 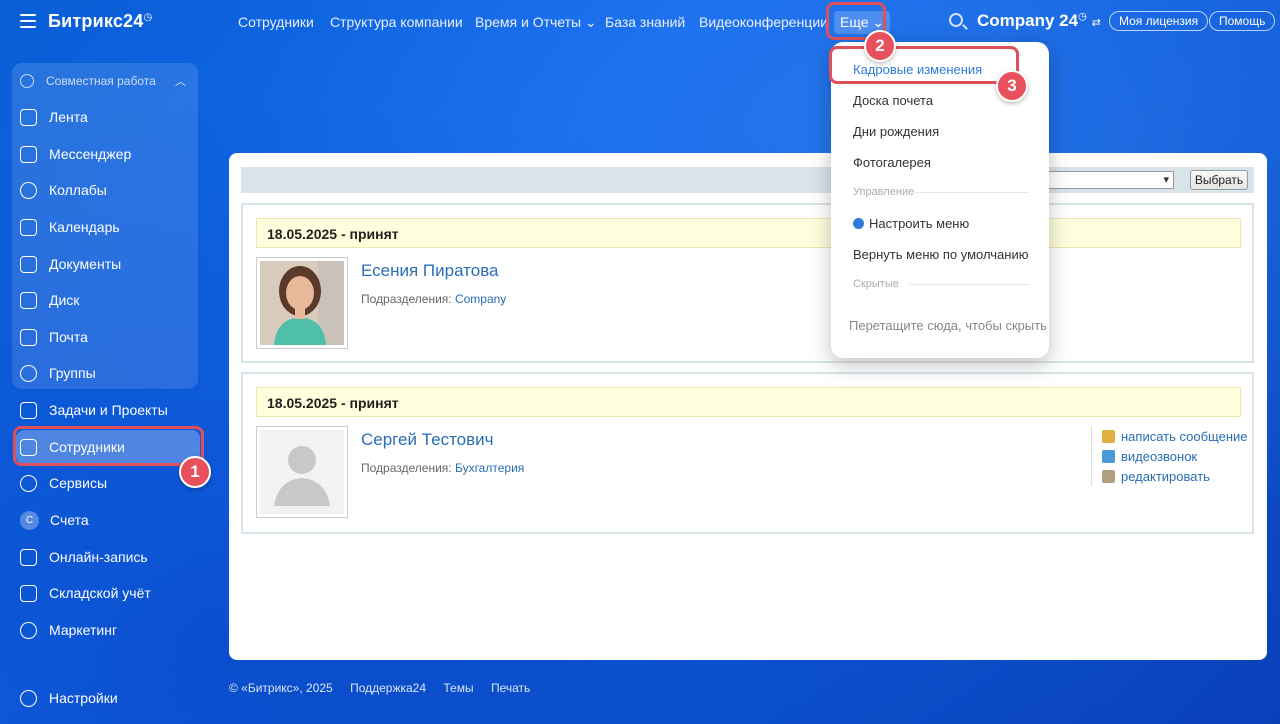 I want to click on sidebar-item-drive: Диск, so click(x=110, y=300).